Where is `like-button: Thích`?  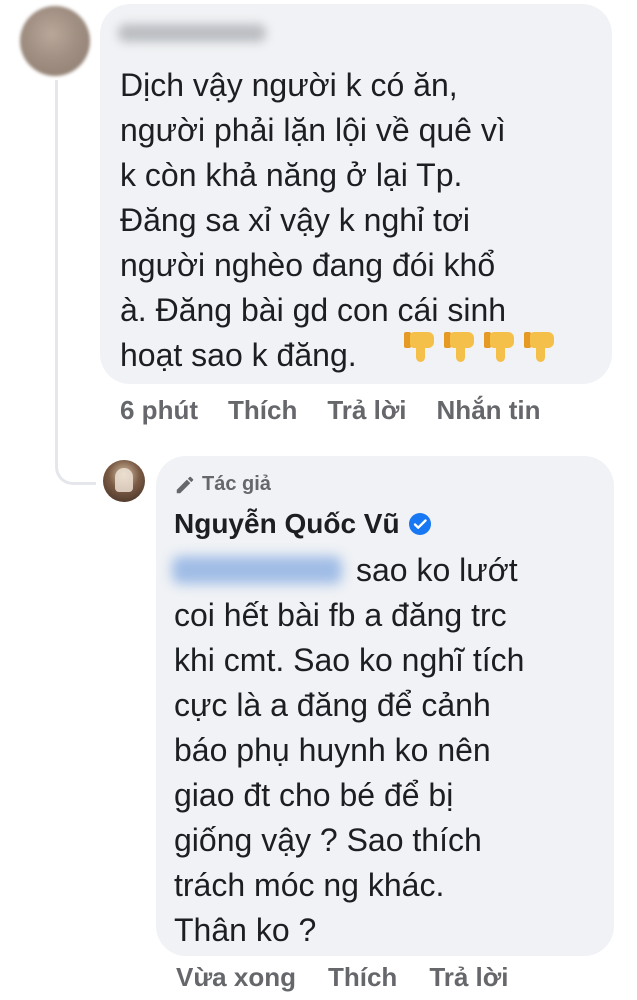
like-button: Thích is located at coordinates (262, 410).